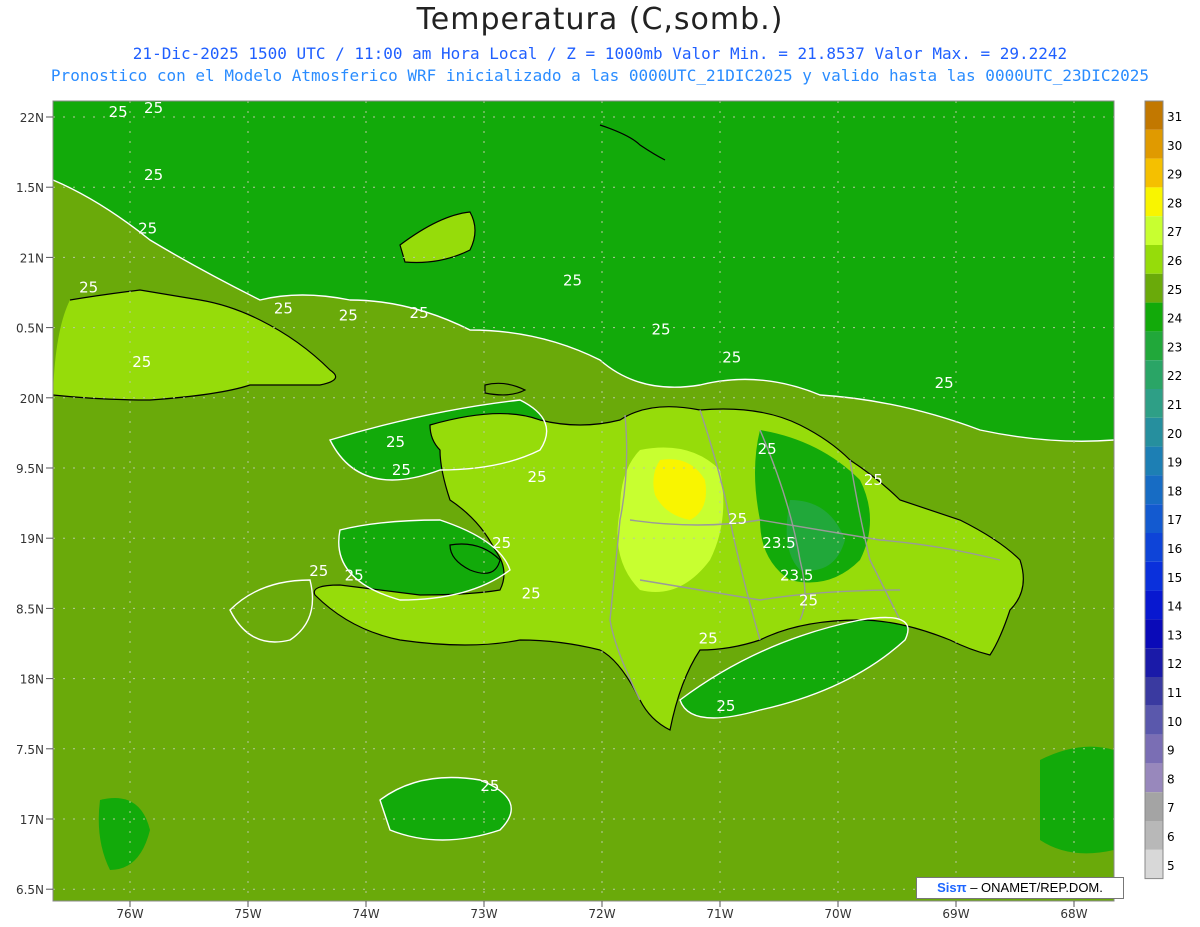 The height and width of the screenshot is (927, 1200). Describe the element at coordinates (129, 914) in the screenshot. I see `lon-label: 76W` at that location.